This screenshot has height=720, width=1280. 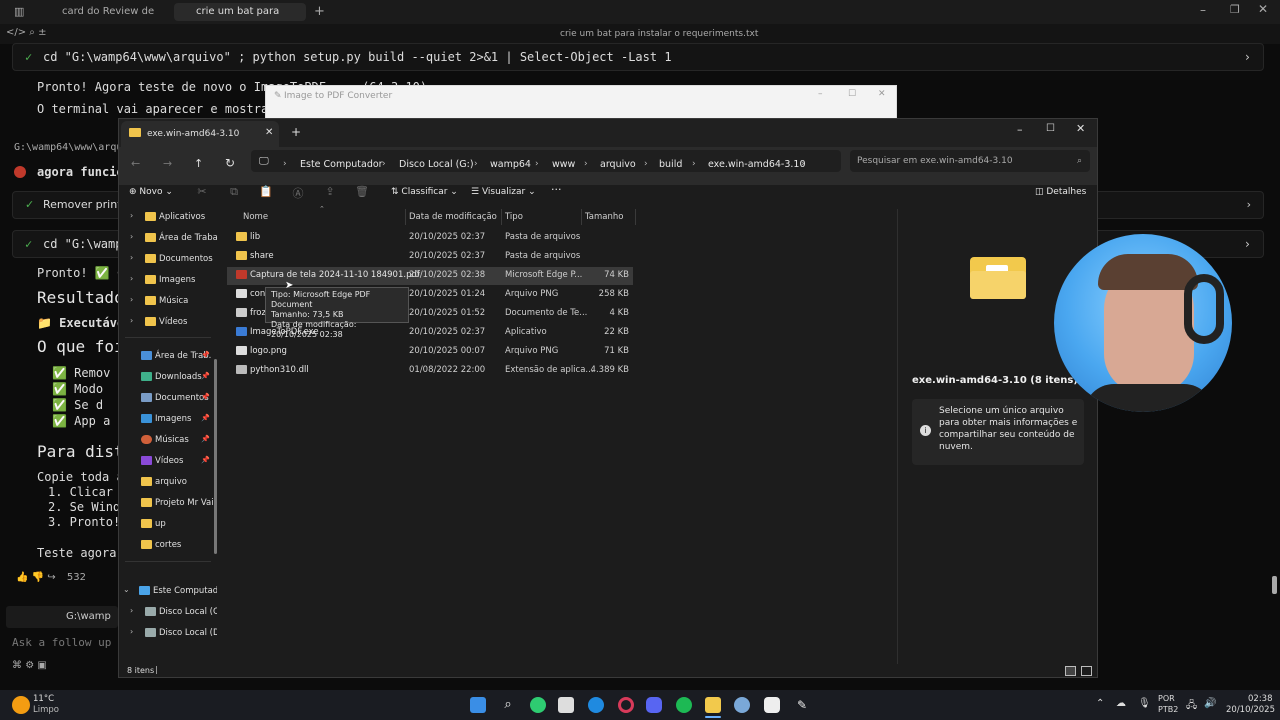 I want to click on nav-item-drive: › Disco Local (D:, so click(x=168, y=634).